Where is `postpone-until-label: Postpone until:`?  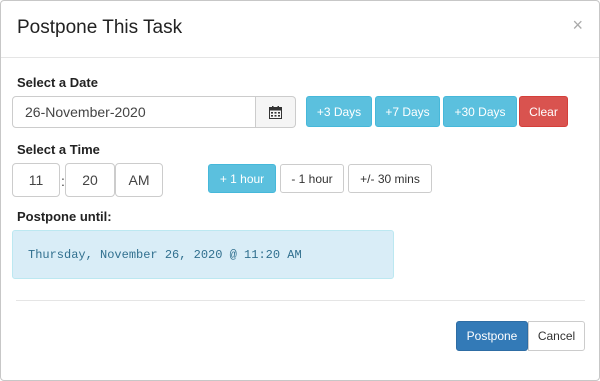
postpone-until-label: Postpone until: is located at coordinates (64, 216).